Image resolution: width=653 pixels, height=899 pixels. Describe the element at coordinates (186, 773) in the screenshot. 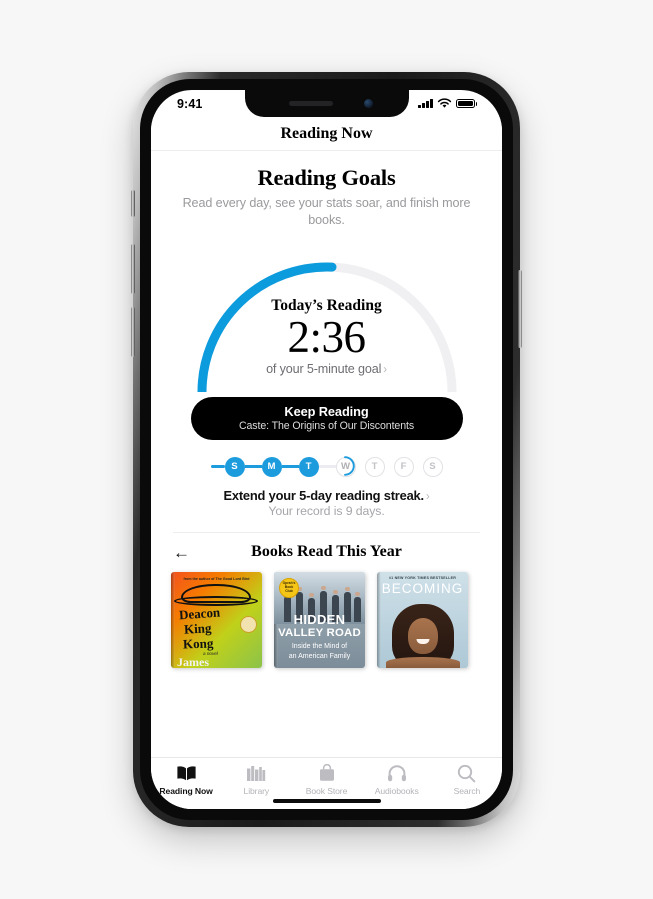

I see `open-book-icon` at that location.